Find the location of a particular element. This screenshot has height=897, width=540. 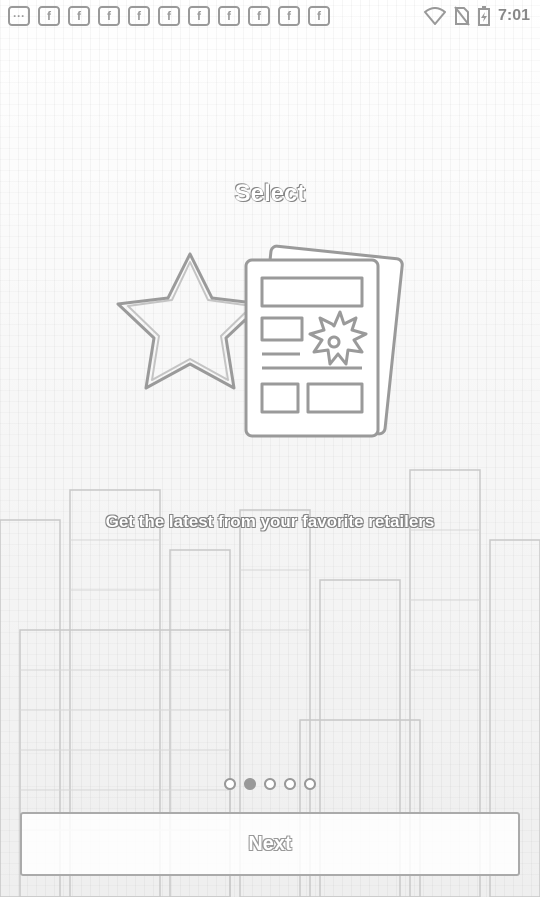

status-bar: ··· f f f f f f f f f f 7:01 is located at coordinates (270, 17).